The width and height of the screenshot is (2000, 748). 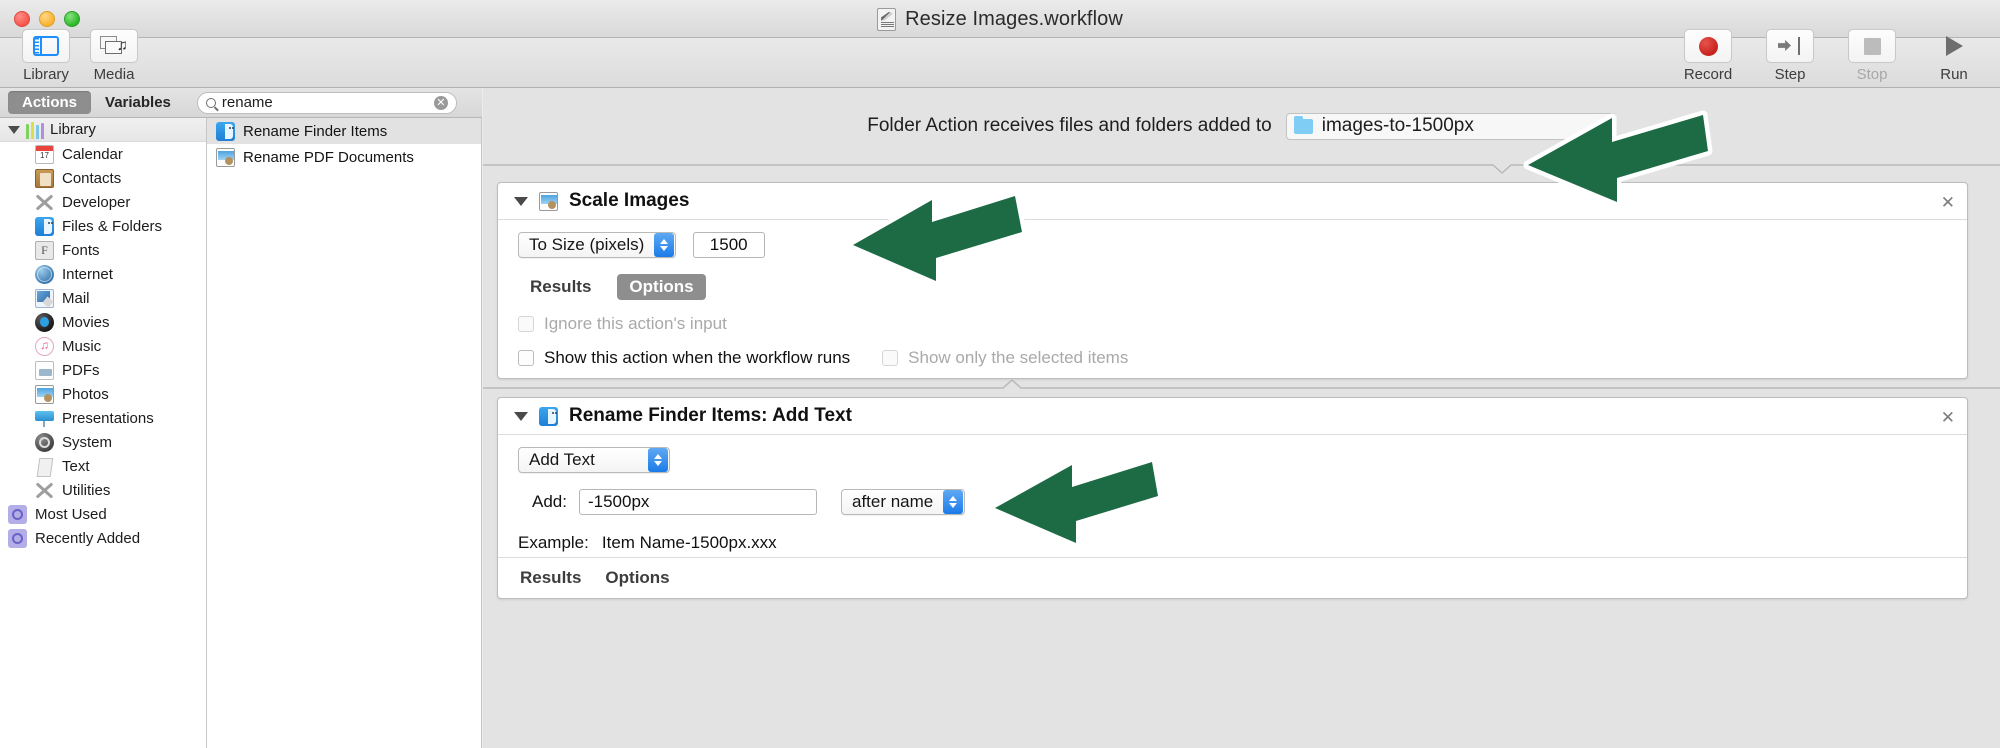 What do you see at coordinates (44, 250) in the screenshot?
I see `fonts-icon` at bounding box center [44, 250].